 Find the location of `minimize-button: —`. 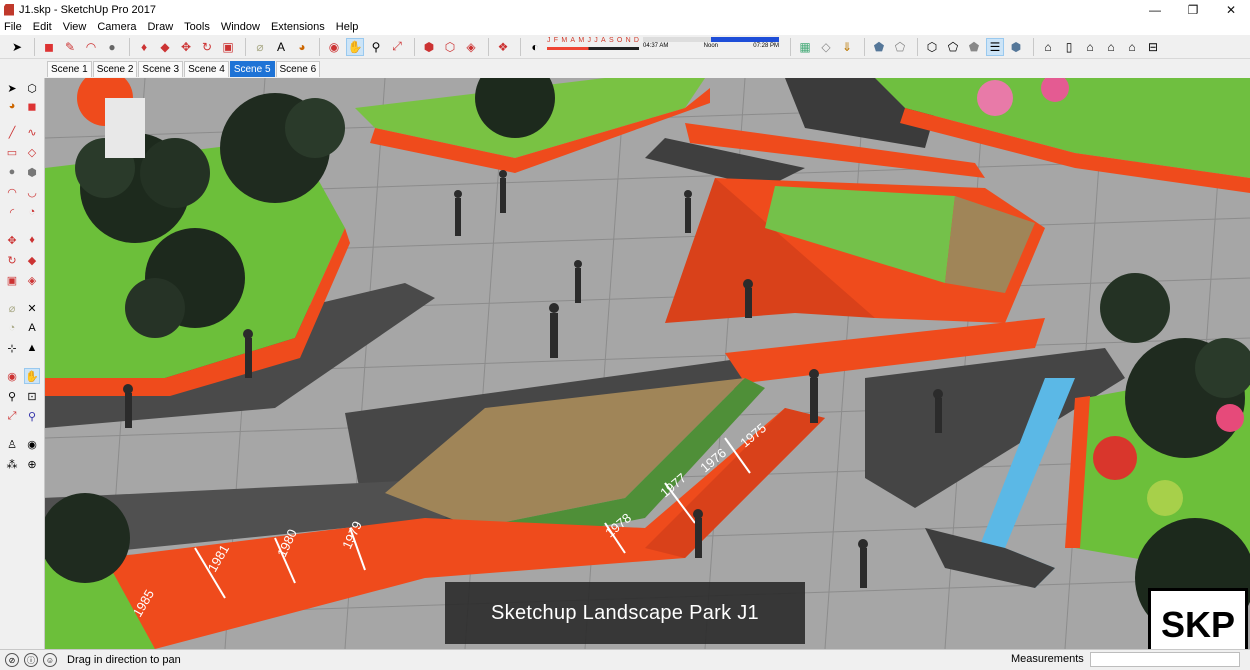

minimize-button: — is located at coordinates (1155, 9).